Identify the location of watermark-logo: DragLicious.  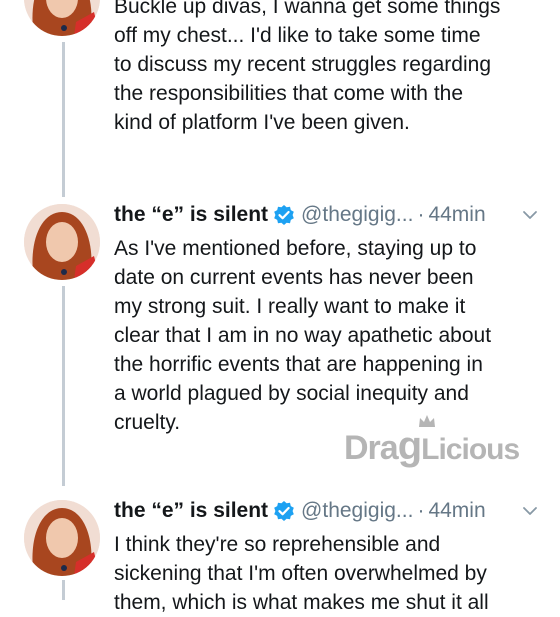
(432, 442).